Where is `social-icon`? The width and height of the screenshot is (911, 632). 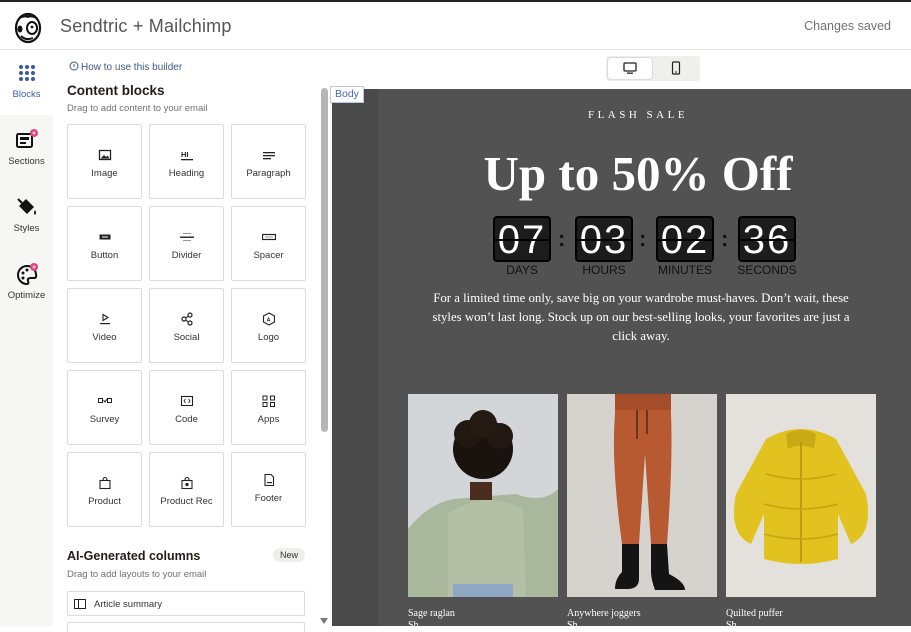
social-icon is located at coordinates (186, 319).